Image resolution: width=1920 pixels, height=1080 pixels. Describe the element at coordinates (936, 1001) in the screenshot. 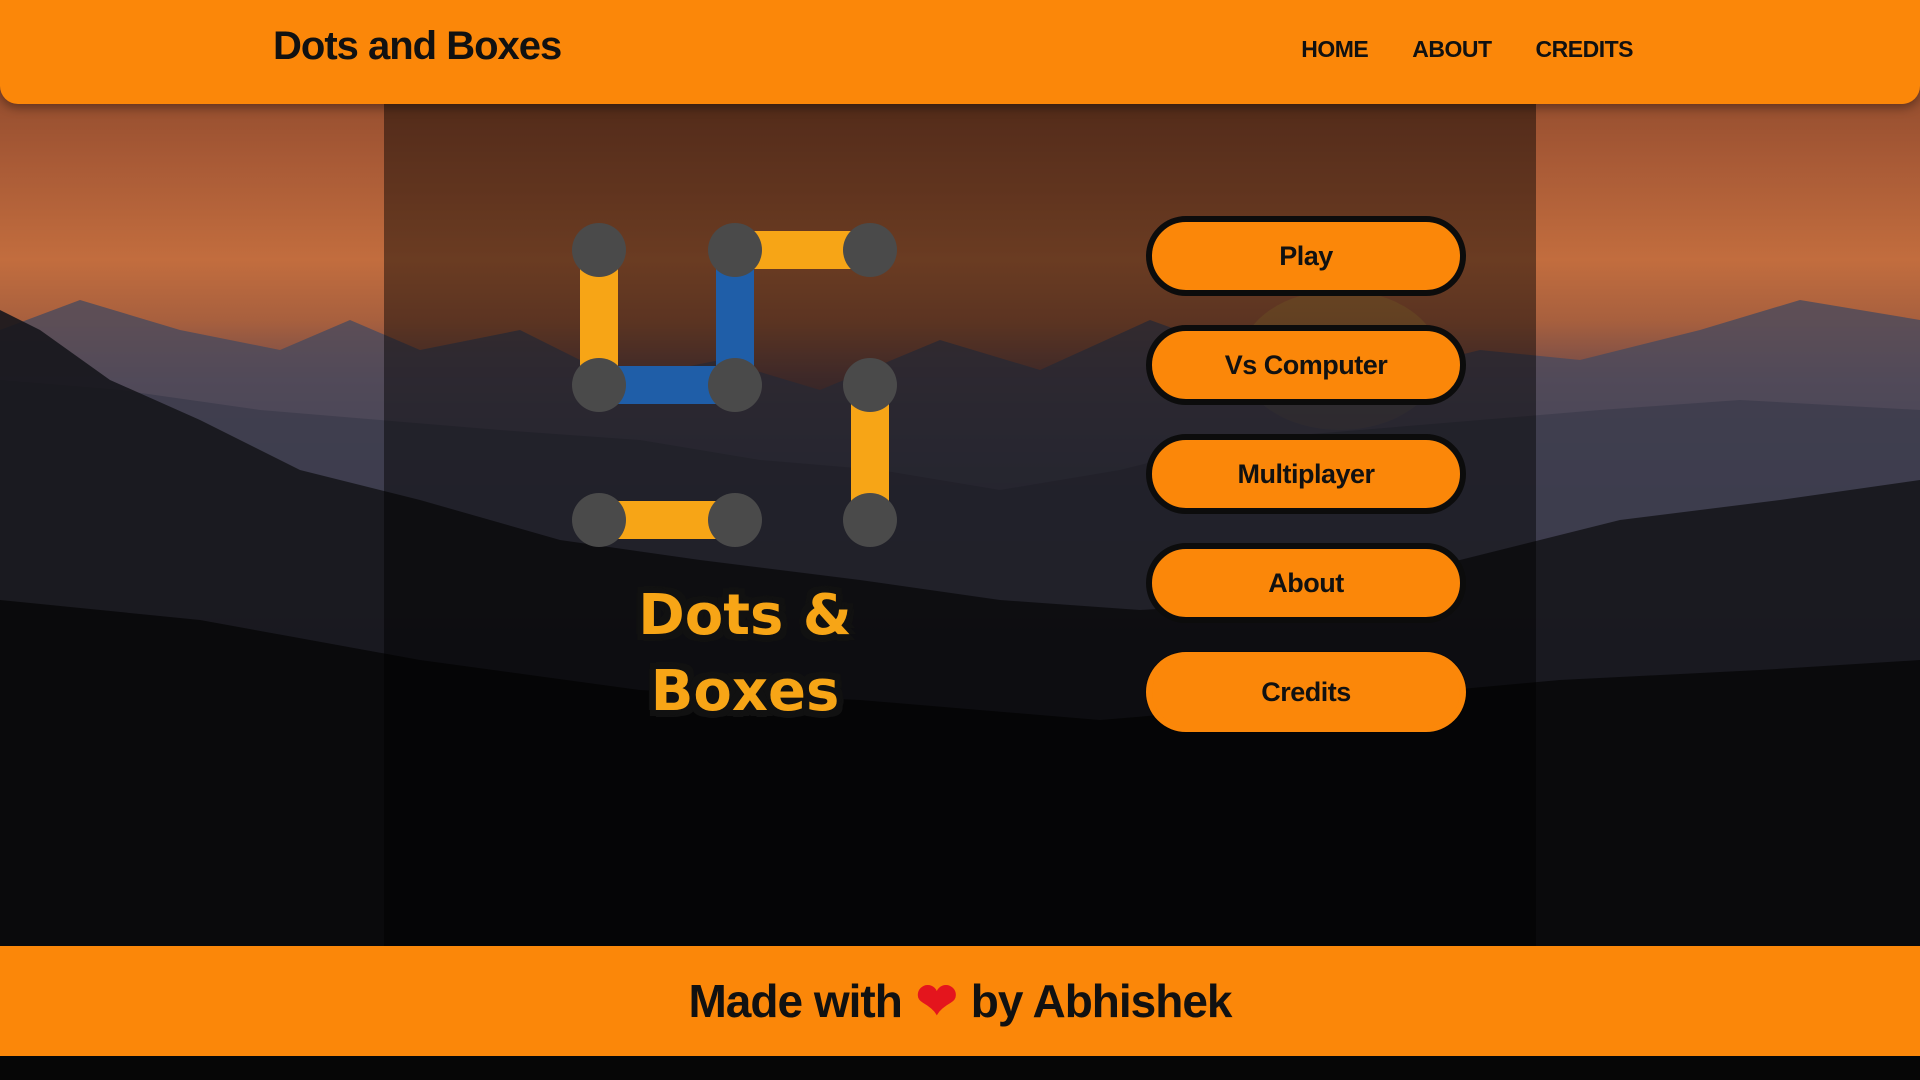

I see `heart-icon: ❤` at that location.